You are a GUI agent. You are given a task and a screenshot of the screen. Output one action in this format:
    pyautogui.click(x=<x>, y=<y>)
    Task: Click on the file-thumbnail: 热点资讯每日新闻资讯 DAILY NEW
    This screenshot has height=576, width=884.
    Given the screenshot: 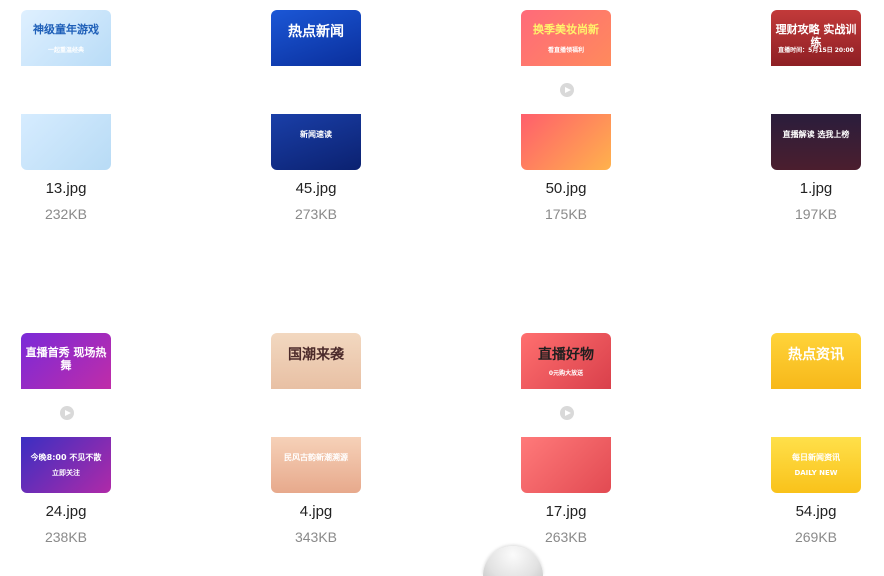 What is the action you would take?
    pyautogui.click(x=816, y=413)
    